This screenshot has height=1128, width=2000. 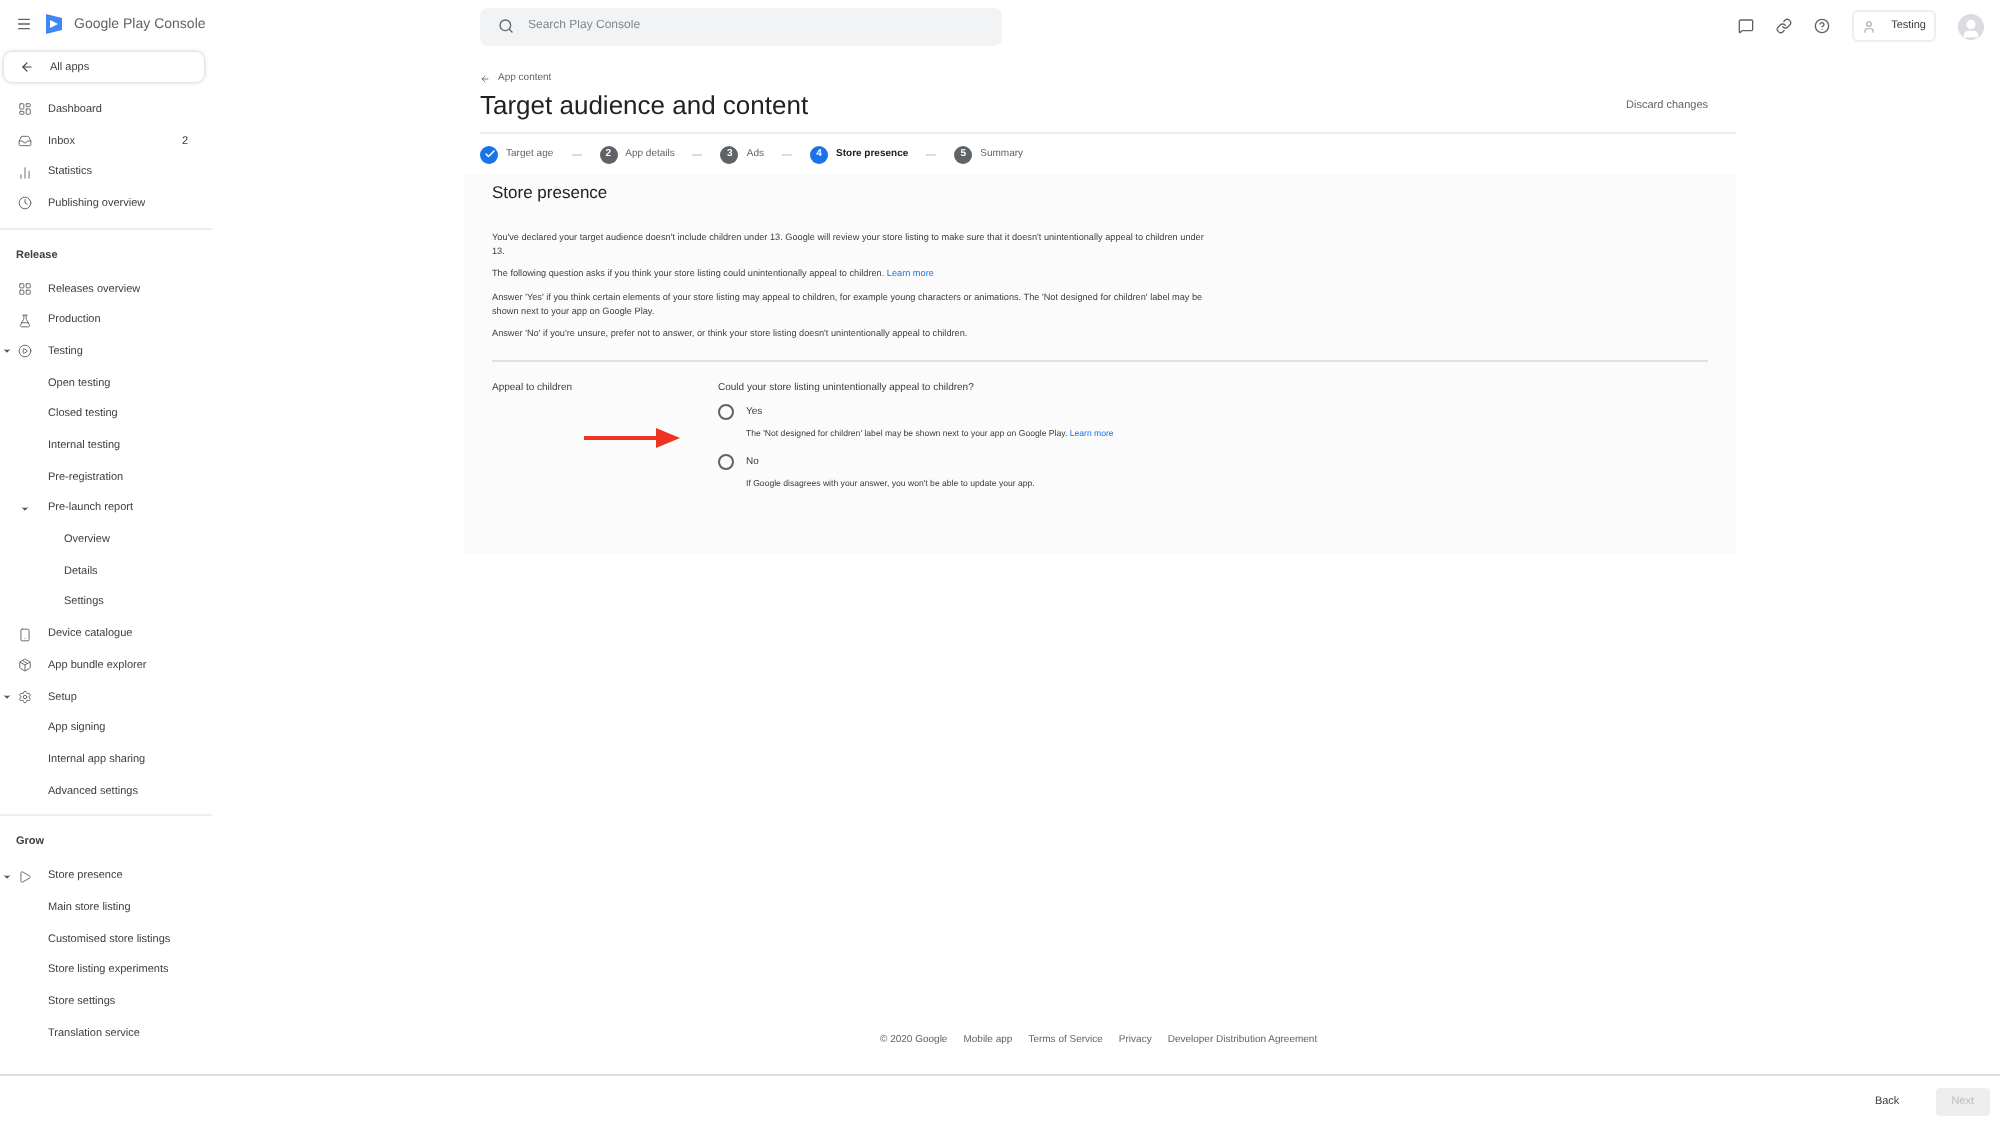 I want to click on page-title: Target audience and content, so click(x=644, y=105).